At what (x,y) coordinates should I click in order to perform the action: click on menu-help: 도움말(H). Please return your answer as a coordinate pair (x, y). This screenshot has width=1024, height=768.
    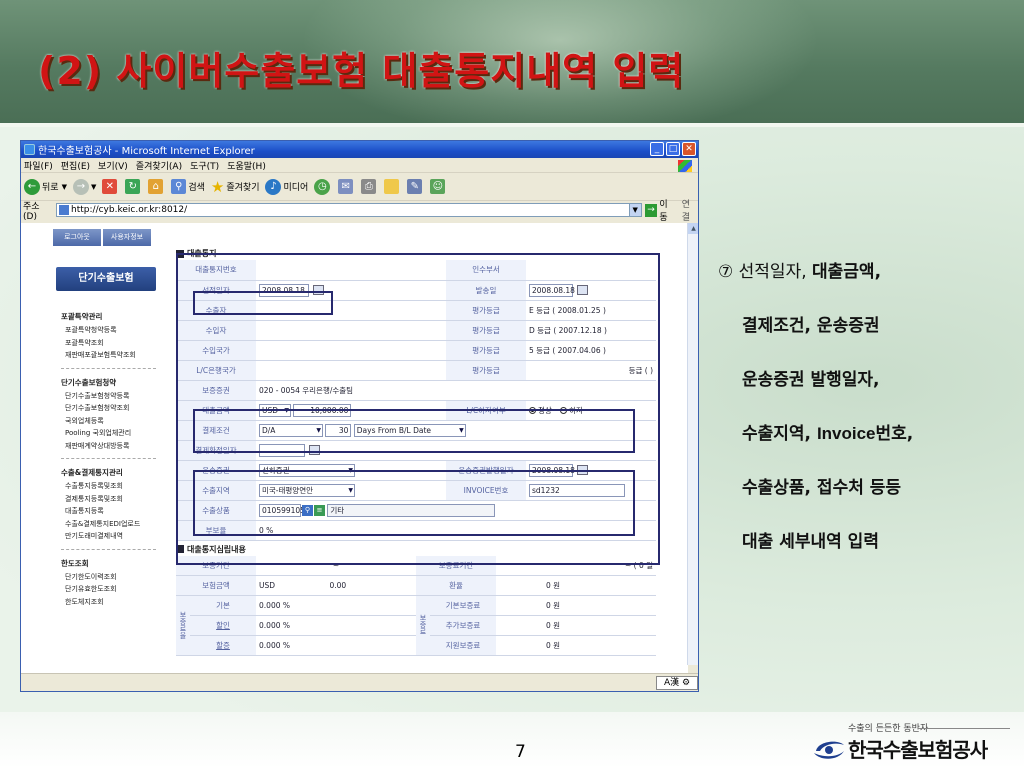
    Looking at the image, I should click on (246, 165).